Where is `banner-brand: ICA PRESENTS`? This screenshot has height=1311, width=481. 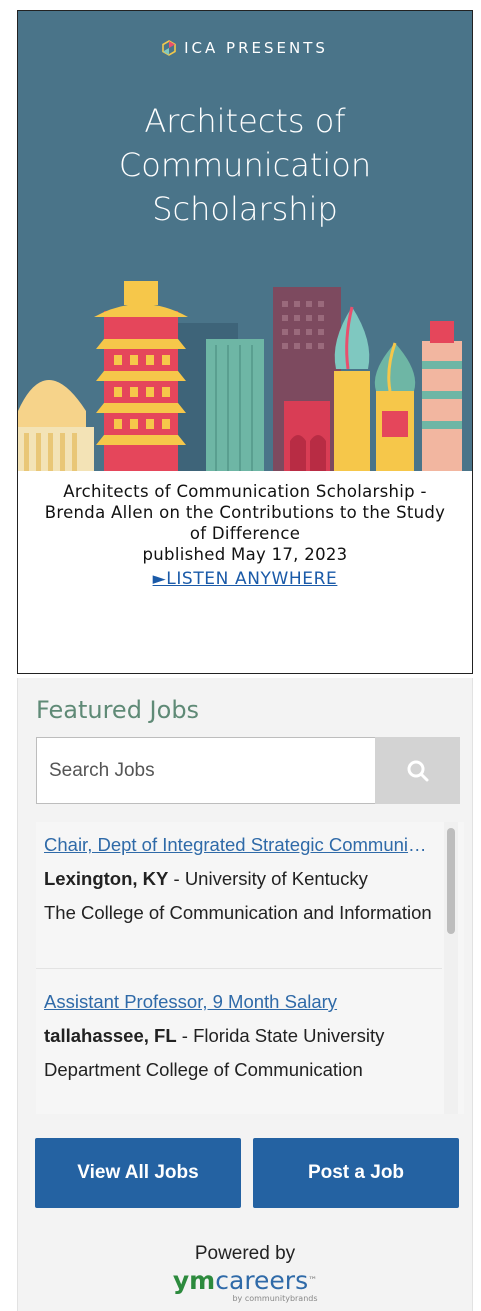
banner-brand: ICA PRESENTS is located at coordinates (245, 48).